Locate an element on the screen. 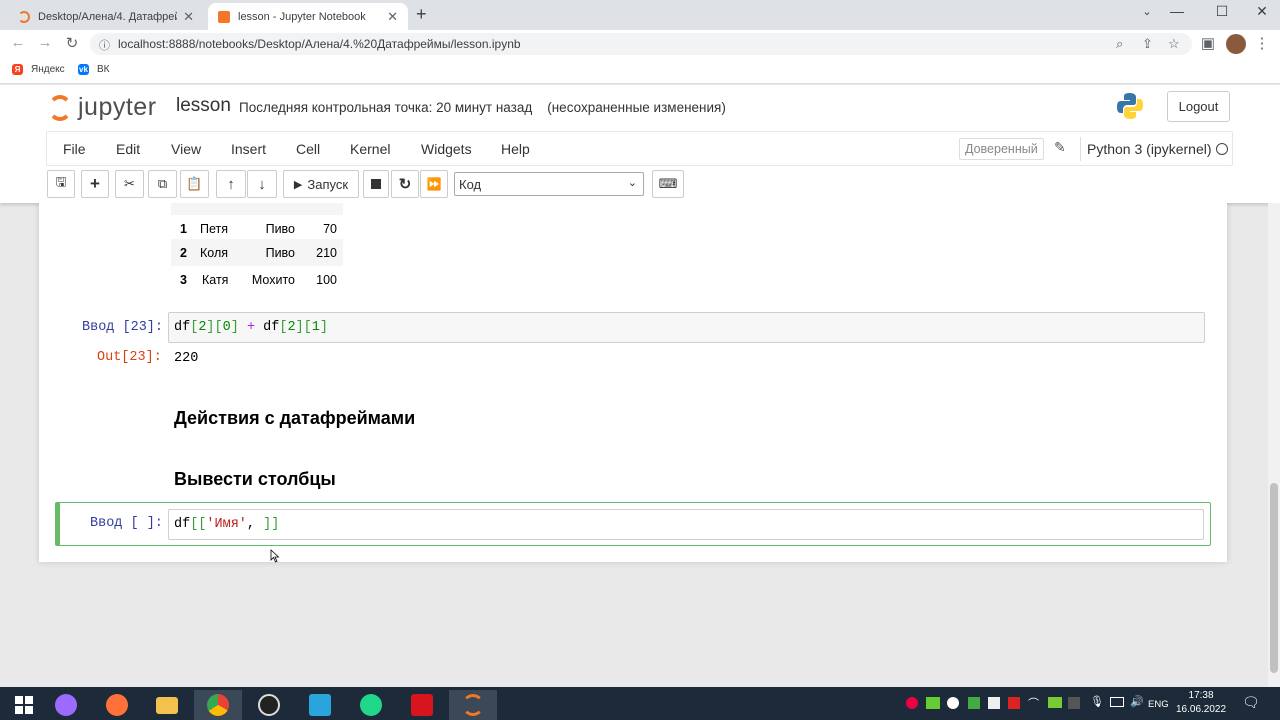 The image size is (1280, 720). cell-drink: Пиво is located at coordinates (280, 253).